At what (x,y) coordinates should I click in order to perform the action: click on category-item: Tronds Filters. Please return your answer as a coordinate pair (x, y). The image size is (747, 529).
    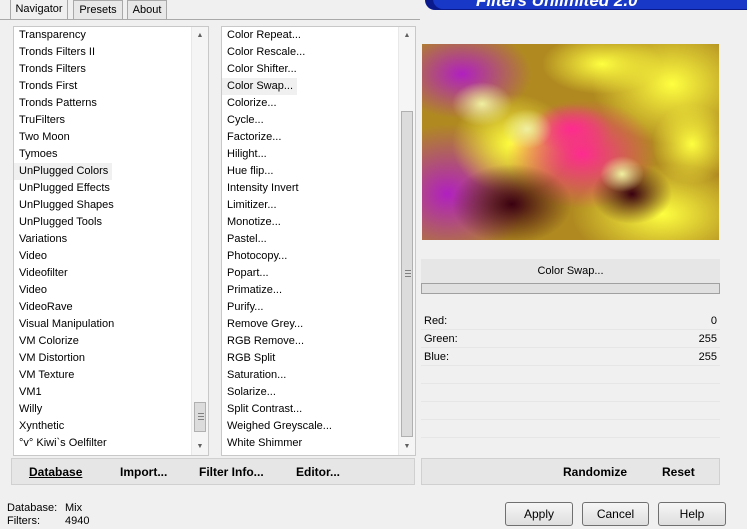
    Looking at the image, I should click on (102, 69).